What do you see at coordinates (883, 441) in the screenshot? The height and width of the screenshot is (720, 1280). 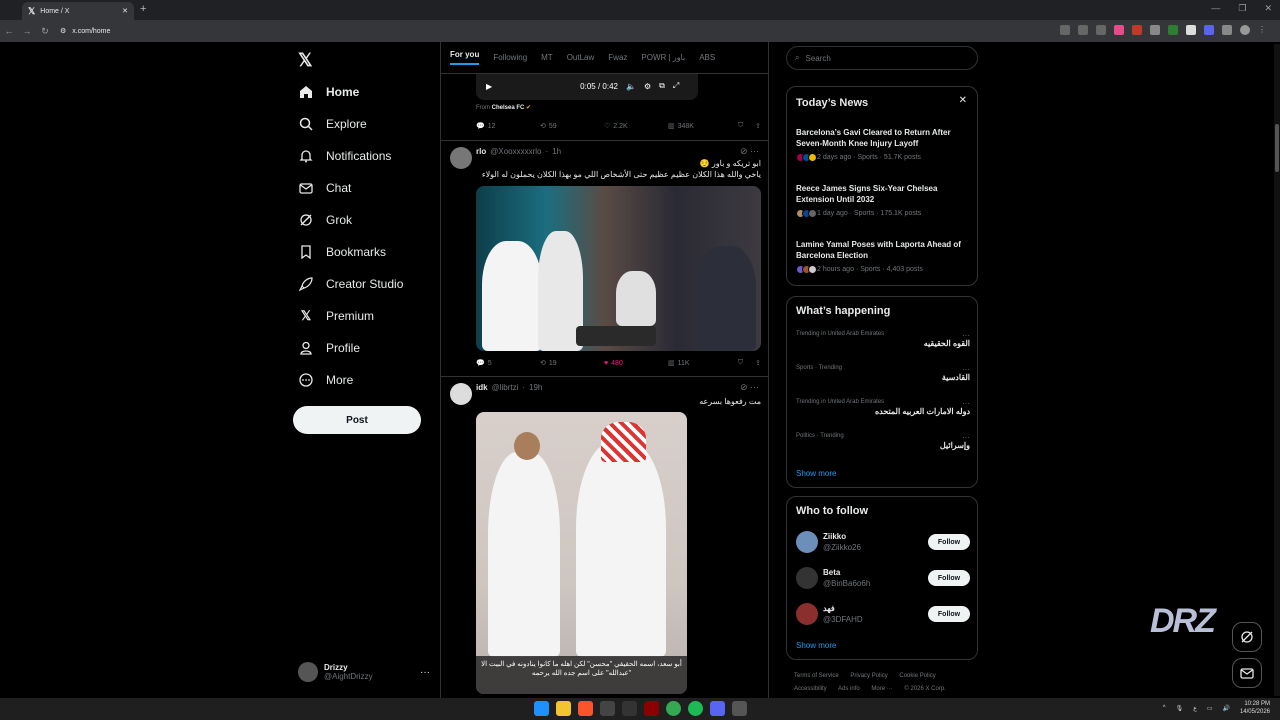 I see `trend-item: Politics · Trending وإسرائيل ···` at bounding box center [883, 441].